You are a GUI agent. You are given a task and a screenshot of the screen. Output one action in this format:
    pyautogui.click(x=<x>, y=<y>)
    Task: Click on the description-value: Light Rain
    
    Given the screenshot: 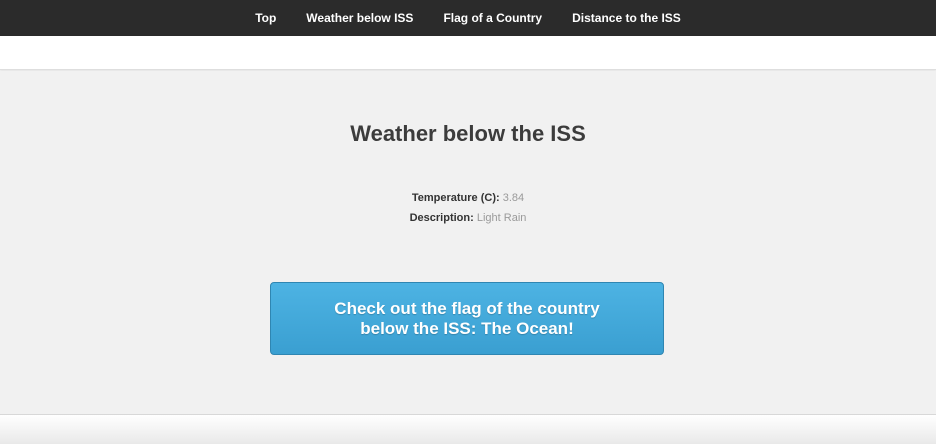 What is the action you would take?
    pyautogui.click(x=501, y=218)
    